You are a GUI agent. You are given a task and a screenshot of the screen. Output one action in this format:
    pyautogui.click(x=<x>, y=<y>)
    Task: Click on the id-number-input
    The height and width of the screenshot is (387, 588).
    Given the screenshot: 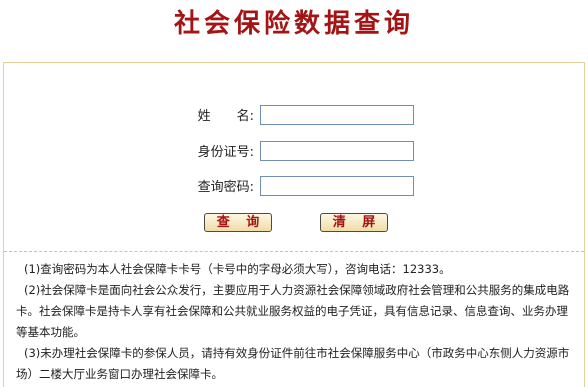 What is the action you would take?
    pyautogui.click(x=337, y=151)
    